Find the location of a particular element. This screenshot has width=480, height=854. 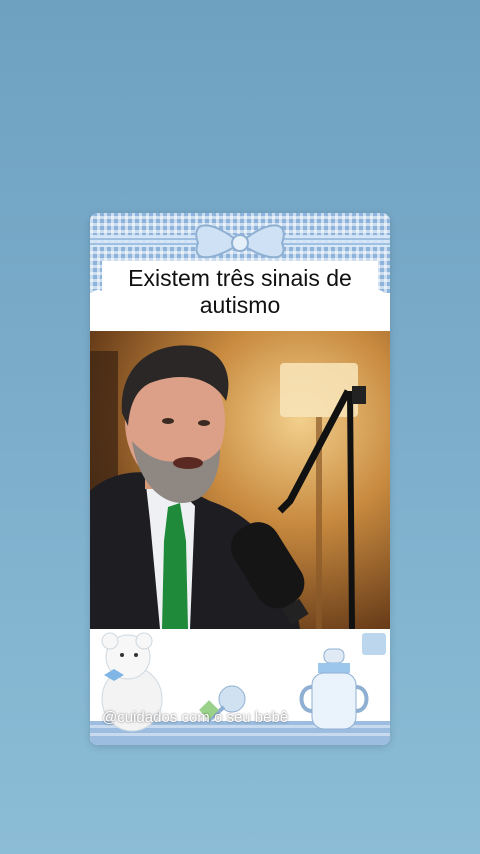

baby-bottle-icon is located at coordinates (334, 689).